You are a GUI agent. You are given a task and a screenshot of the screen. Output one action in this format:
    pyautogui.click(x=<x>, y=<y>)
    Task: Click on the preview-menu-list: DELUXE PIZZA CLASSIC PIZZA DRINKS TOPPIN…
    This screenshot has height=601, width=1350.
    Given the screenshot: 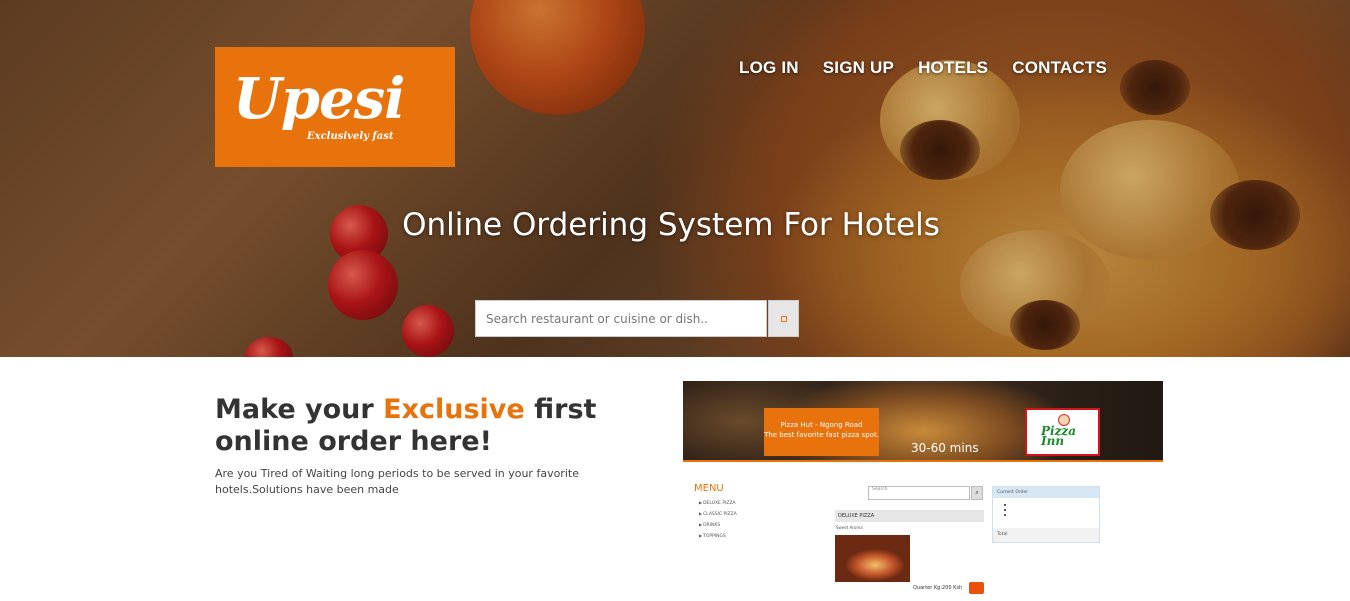 What is the action you would take?
    pyautogui.click(x=718, y=520)
    